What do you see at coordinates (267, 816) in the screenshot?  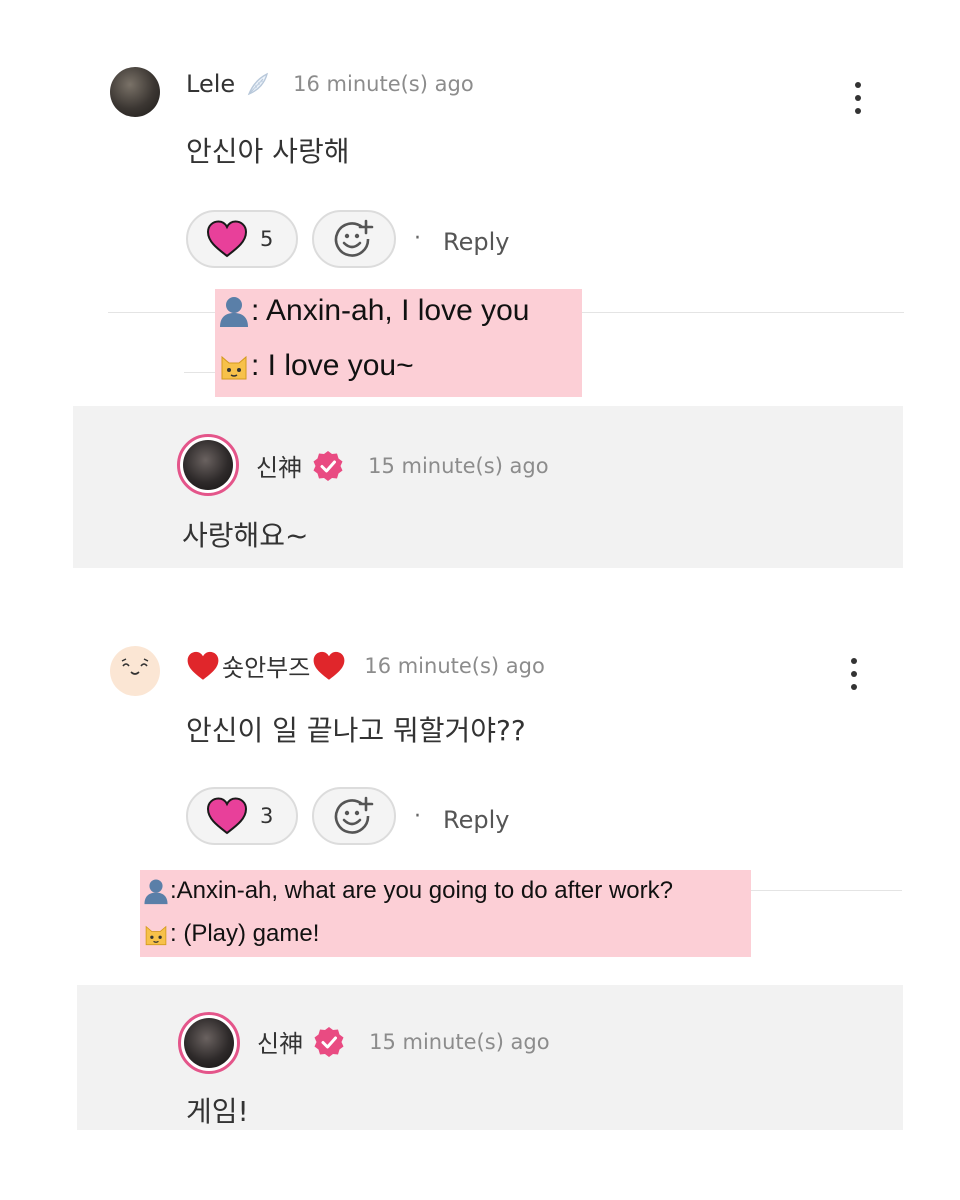 I see `like-count: 3` at bounding box center [267, 816].